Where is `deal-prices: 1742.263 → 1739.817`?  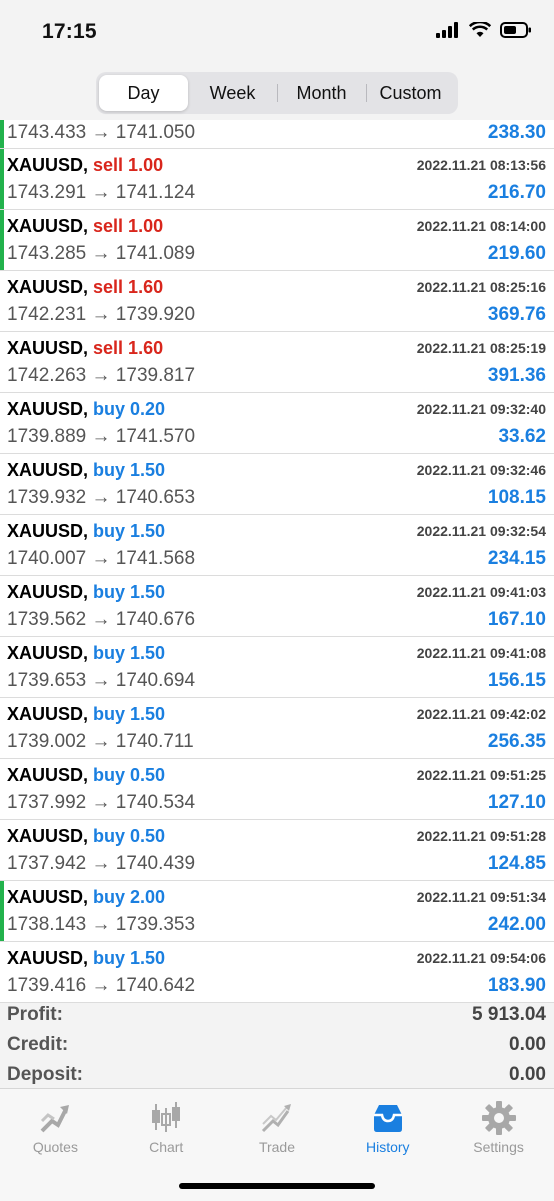
deal-prices: 1742.263 → 1739.817 is located at coordinates (101, 375).